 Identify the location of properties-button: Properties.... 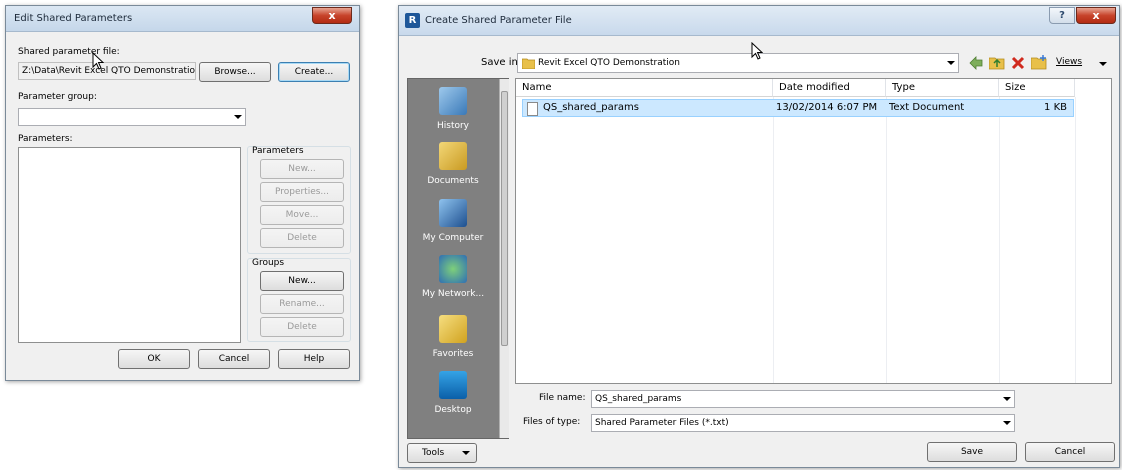
(302, 192).